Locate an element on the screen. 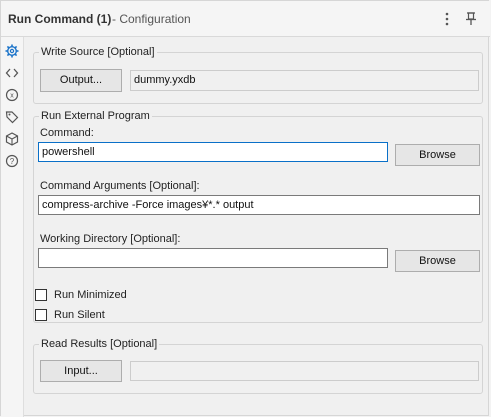 The width and height of the screenshot is (491, 417). command-arguments-label: Command Arguments [Optional]: is located at coordinates (120, 186).